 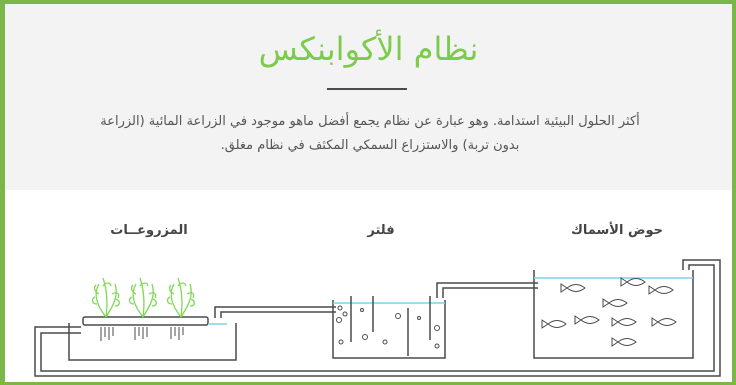 I want to click on title-divider, so click(x=367, y=89).